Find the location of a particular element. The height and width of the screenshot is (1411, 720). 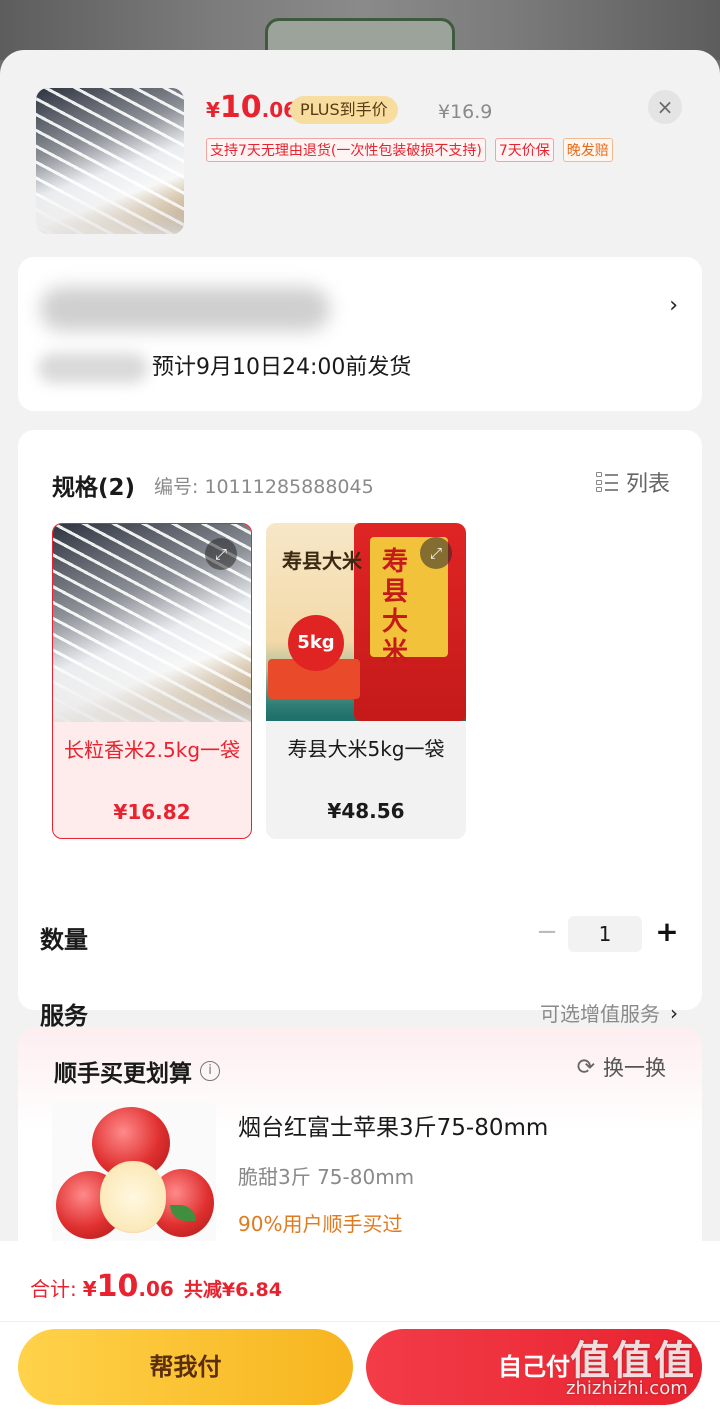

current-price: ¥ 10 .06 is located at coordinates (251, 110).